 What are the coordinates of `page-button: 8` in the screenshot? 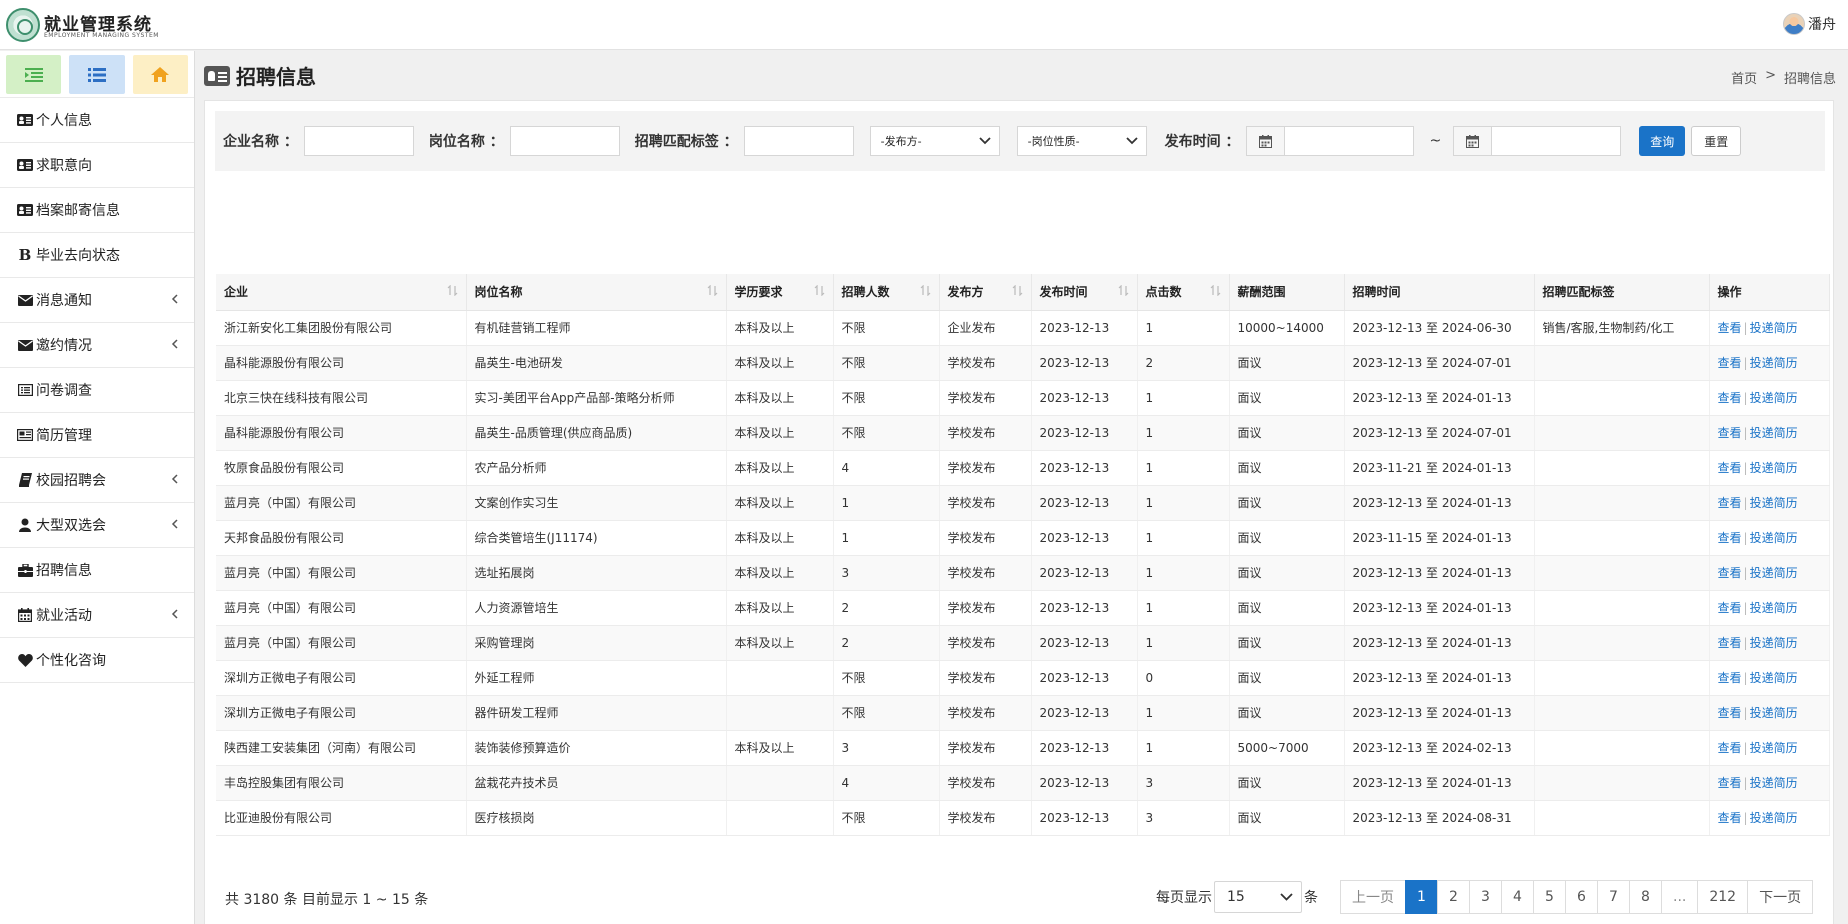 It's located at (1645, 897).